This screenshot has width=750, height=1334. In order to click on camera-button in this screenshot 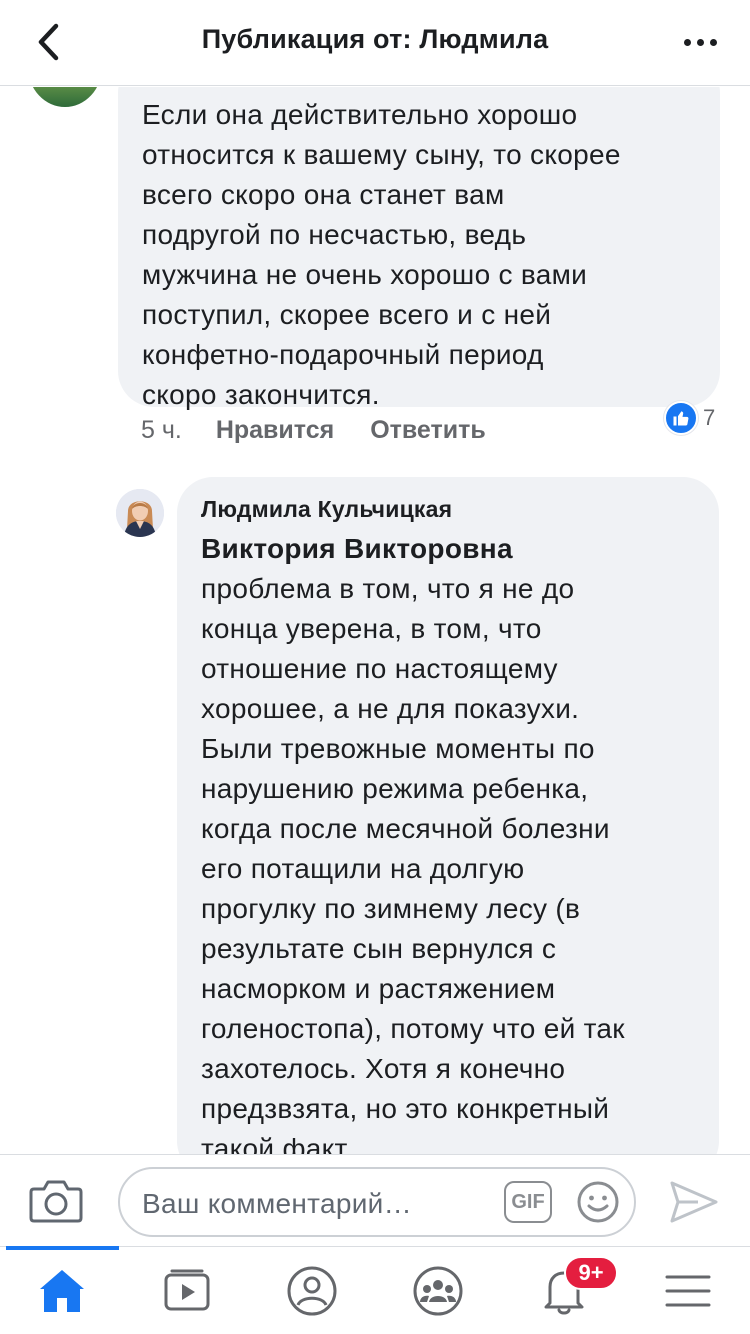, I will do `click(56, 1201)`.